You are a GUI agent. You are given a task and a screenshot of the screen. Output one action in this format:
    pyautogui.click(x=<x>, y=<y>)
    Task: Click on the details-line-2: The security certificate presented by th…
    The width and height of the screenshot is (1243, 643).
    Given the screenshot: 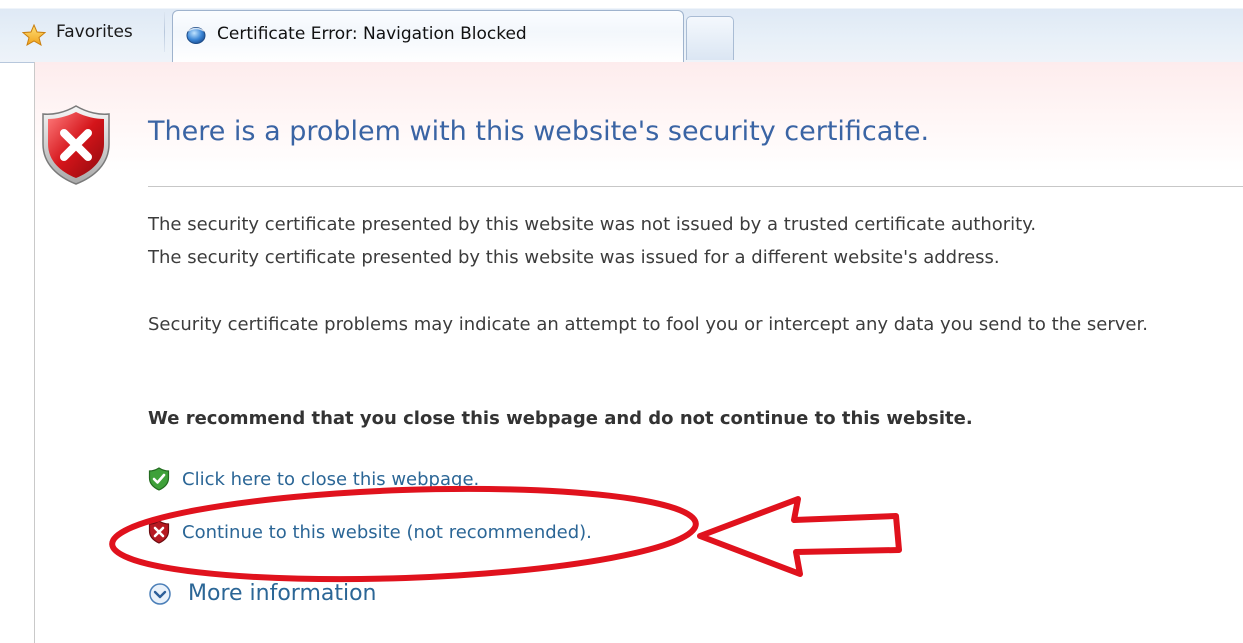 What is the action you would take?
    pyautogui.click(x=574, y=257)
    